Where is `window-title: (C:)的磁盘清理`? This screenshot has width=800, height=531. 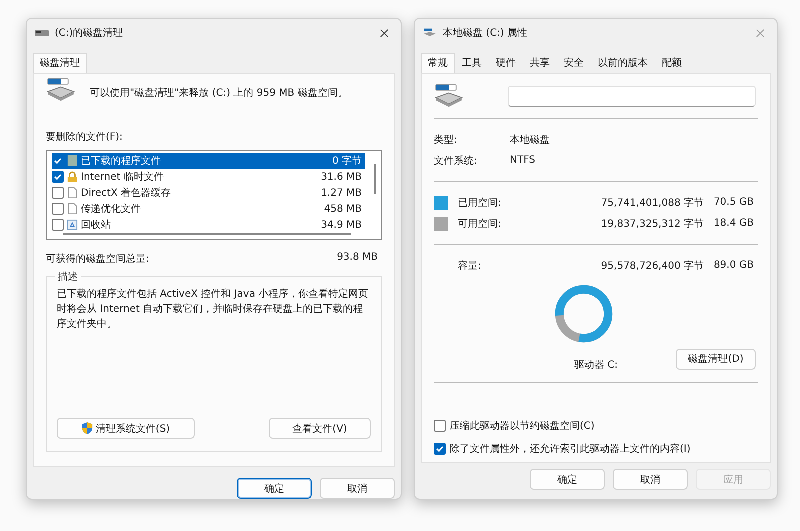 window-title: (C:)的磁盘清理 is located at coordinates (89, 33).